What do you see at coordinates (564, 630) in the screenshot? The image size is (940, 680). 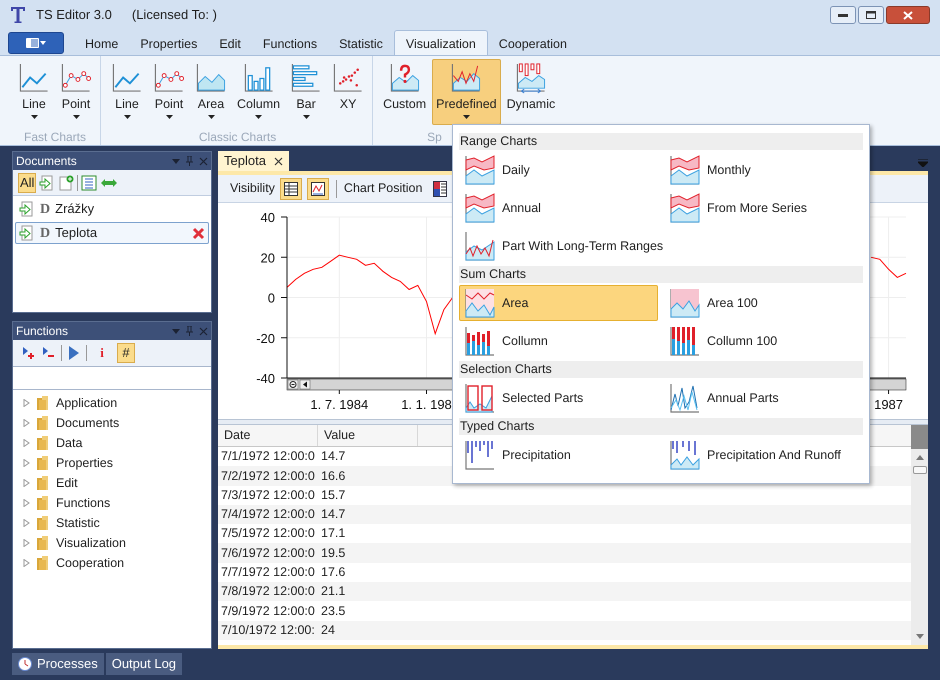 I see `table-row: 7/10/1972 12:00: 24` at bounding box center [564, 630].